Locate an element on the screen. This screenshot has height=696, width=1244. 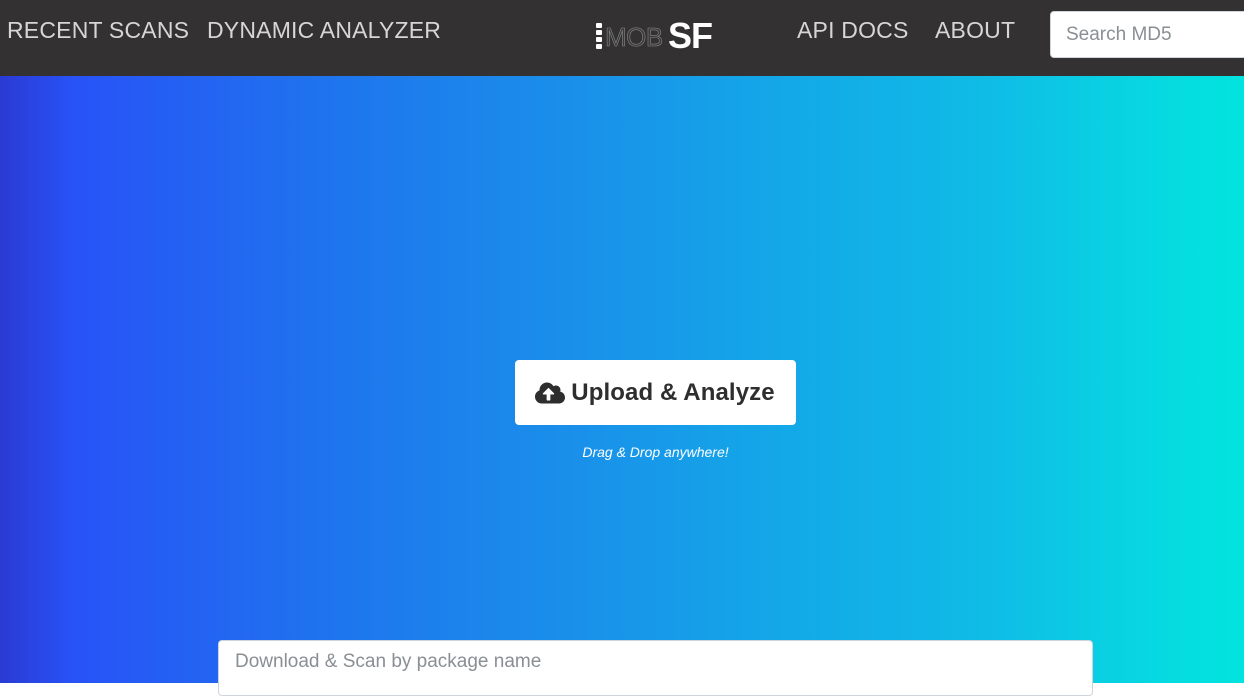
cloud-upload-icon is located at coordinates (550, 392).